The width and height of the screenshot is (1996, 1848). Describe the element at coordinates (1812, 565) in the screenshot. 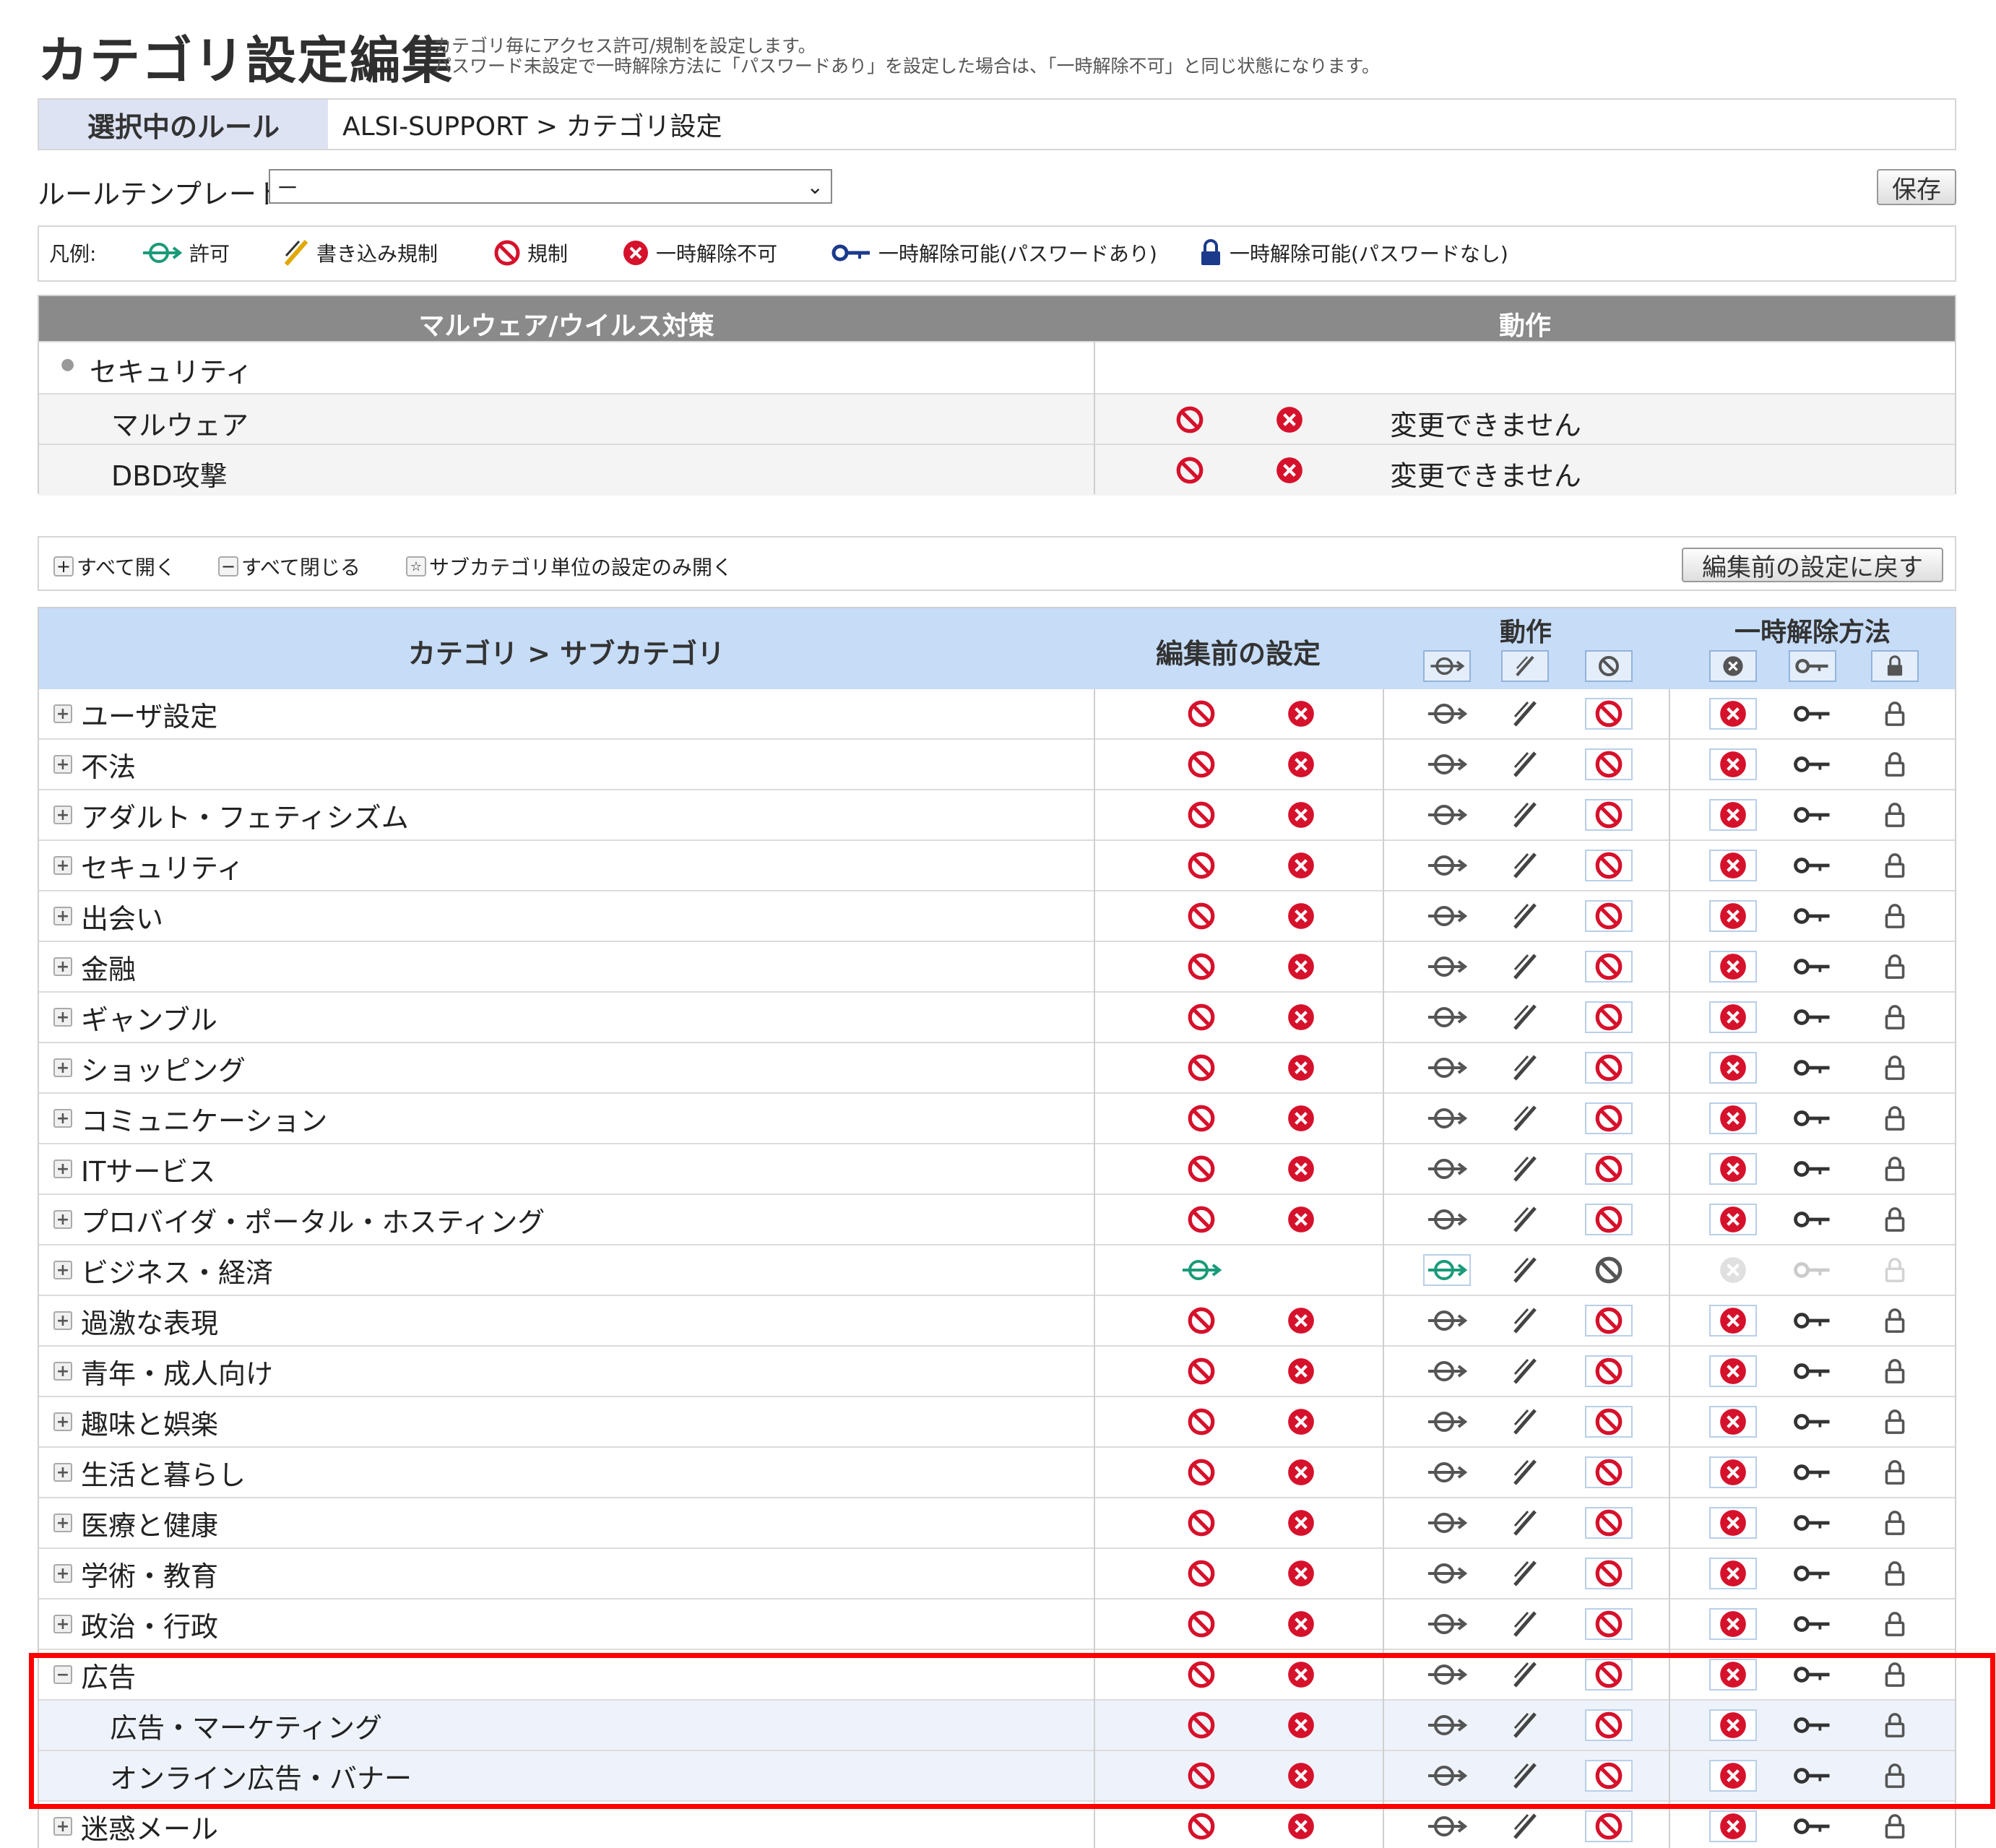

I see `revert-button: 編集前の設定に戻す` at that location.